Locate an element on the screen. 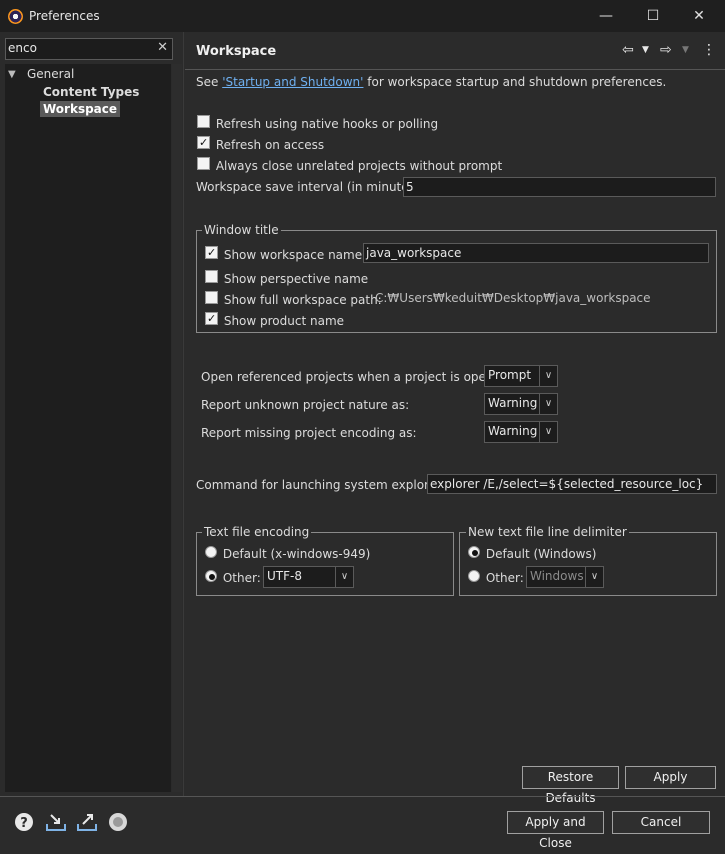  refresh-access-checkbox: Refresh on access is located at coordinates (260, 144).